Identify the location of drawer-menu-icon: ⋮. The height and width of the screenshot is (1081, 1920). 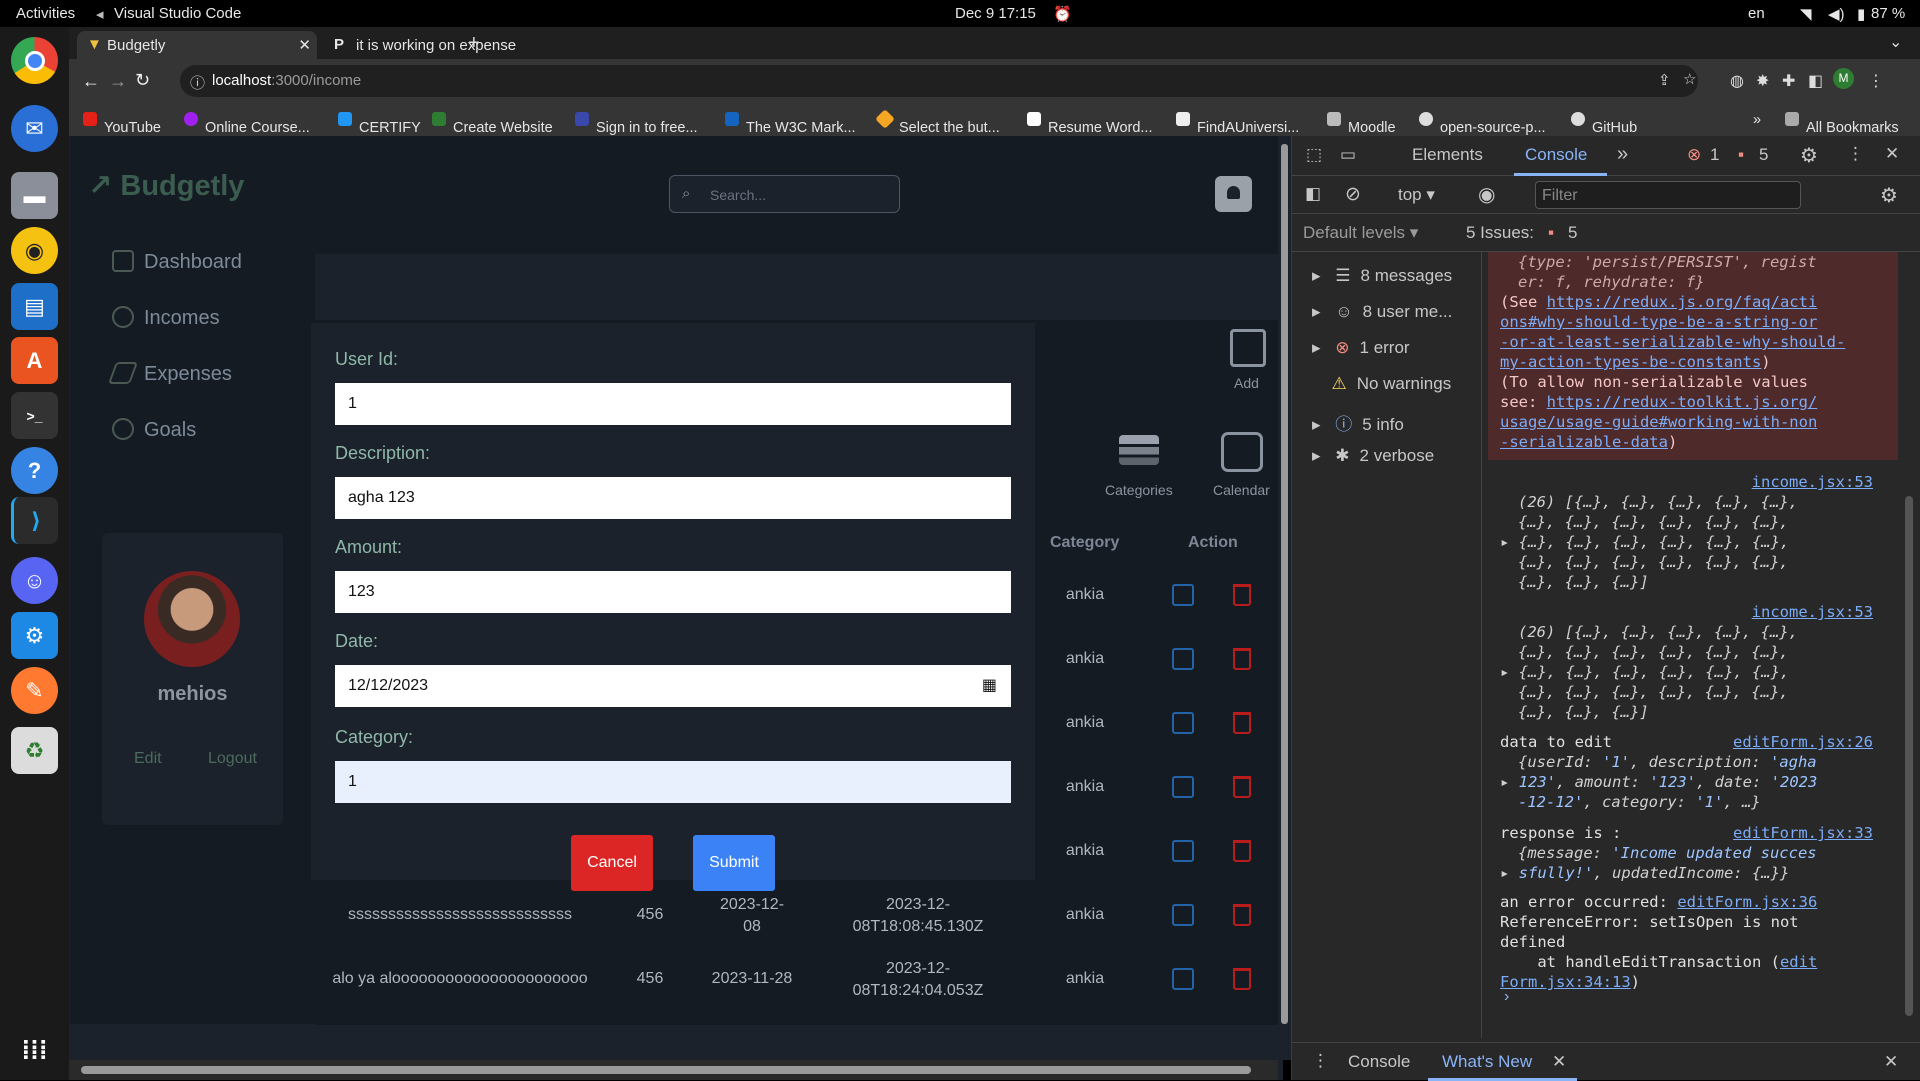
(1320, 1061).